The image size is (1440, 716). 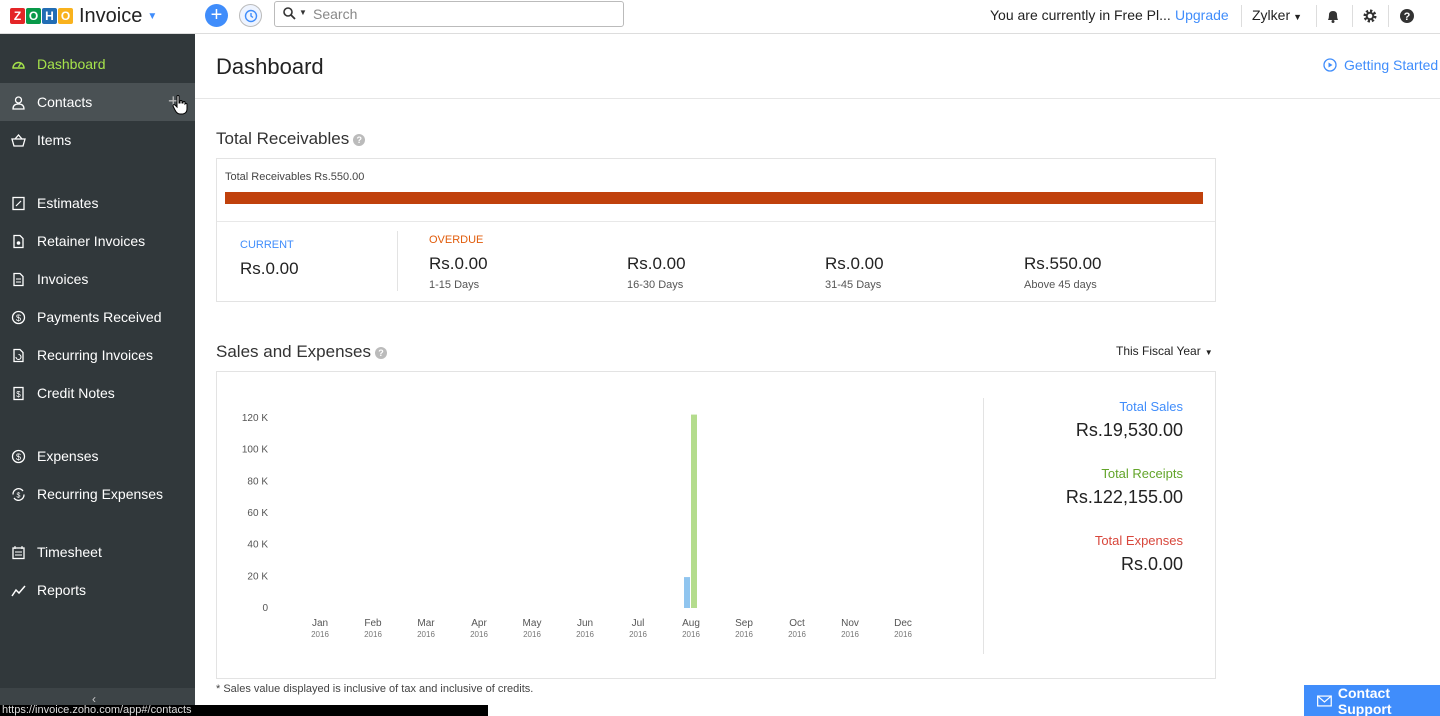 I want to click on total-receipts-value: Rs.122,155.00, so click(x=1124, y=497).